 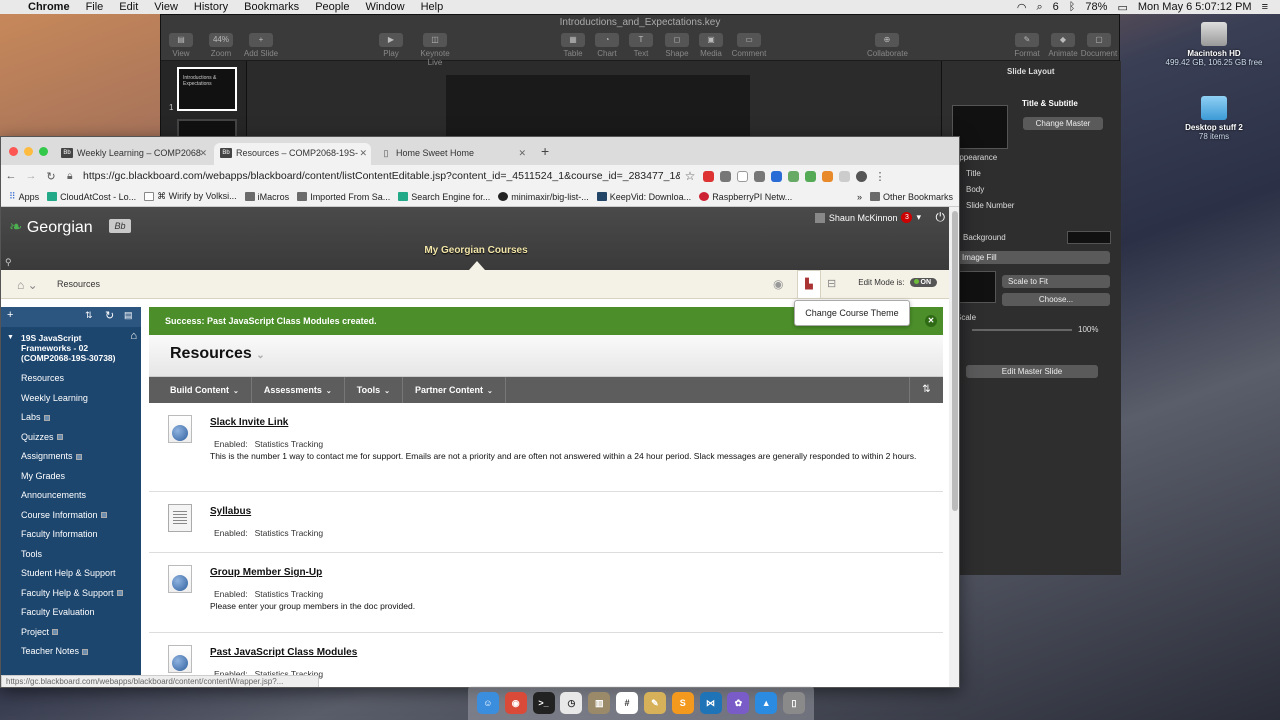 I want to click on sidebar-item-tools: Tools, so click(x=71, y=555).